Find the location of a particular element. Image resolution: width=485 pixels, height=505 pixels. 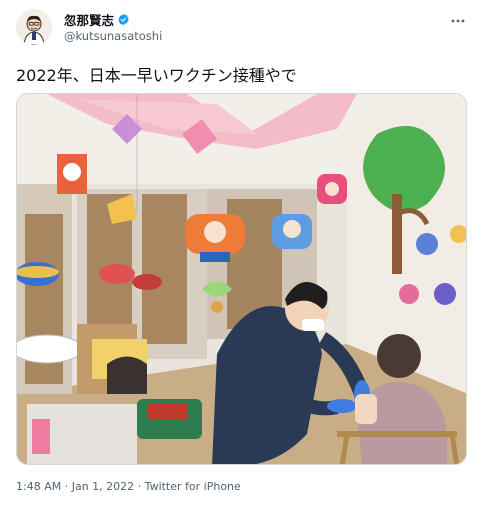

tweet-time: 1:48 AM is located at coordinates (38, 486).